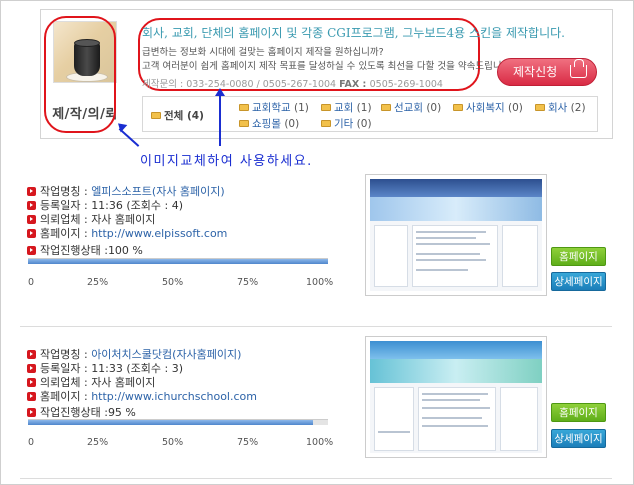 This screenshot has height=485, width=634. Describe the element at coordinates (263, 52) in the screenshot. I see `description-line-1: 급변하는 정보화 시대에 걸맞는 홈페이지 제작을 원하십니까?` at that location.